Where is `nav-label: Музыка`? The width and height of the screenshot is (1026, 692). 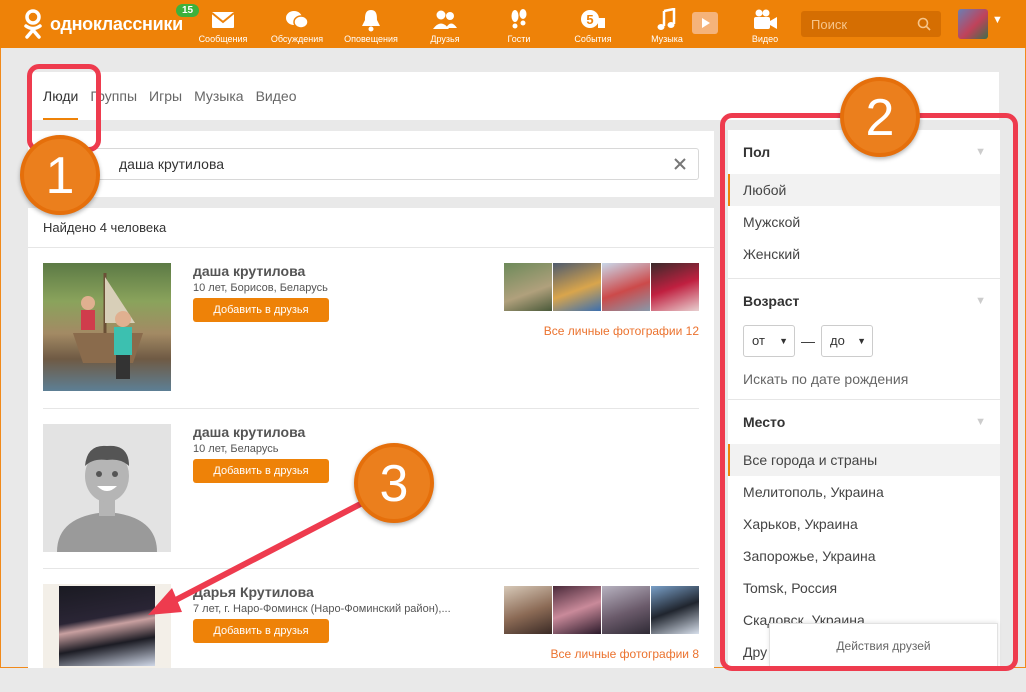 nav-label: Музыка is located at coordinates (667, 39).